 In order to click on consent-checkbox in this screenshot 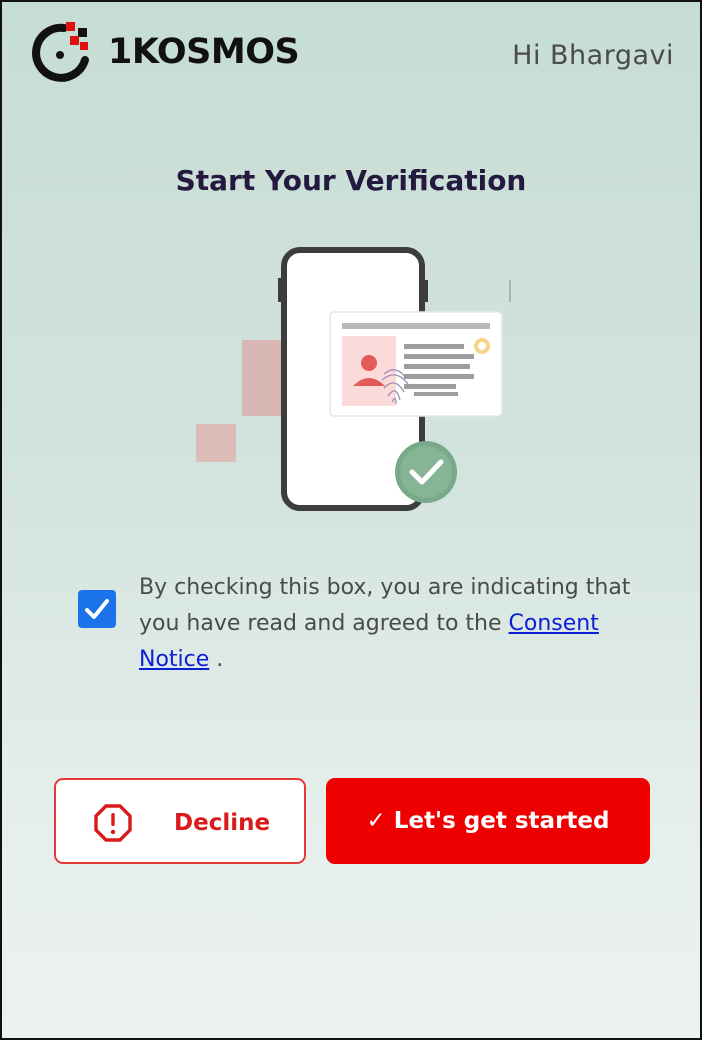, I will do `click(97, 609)`.